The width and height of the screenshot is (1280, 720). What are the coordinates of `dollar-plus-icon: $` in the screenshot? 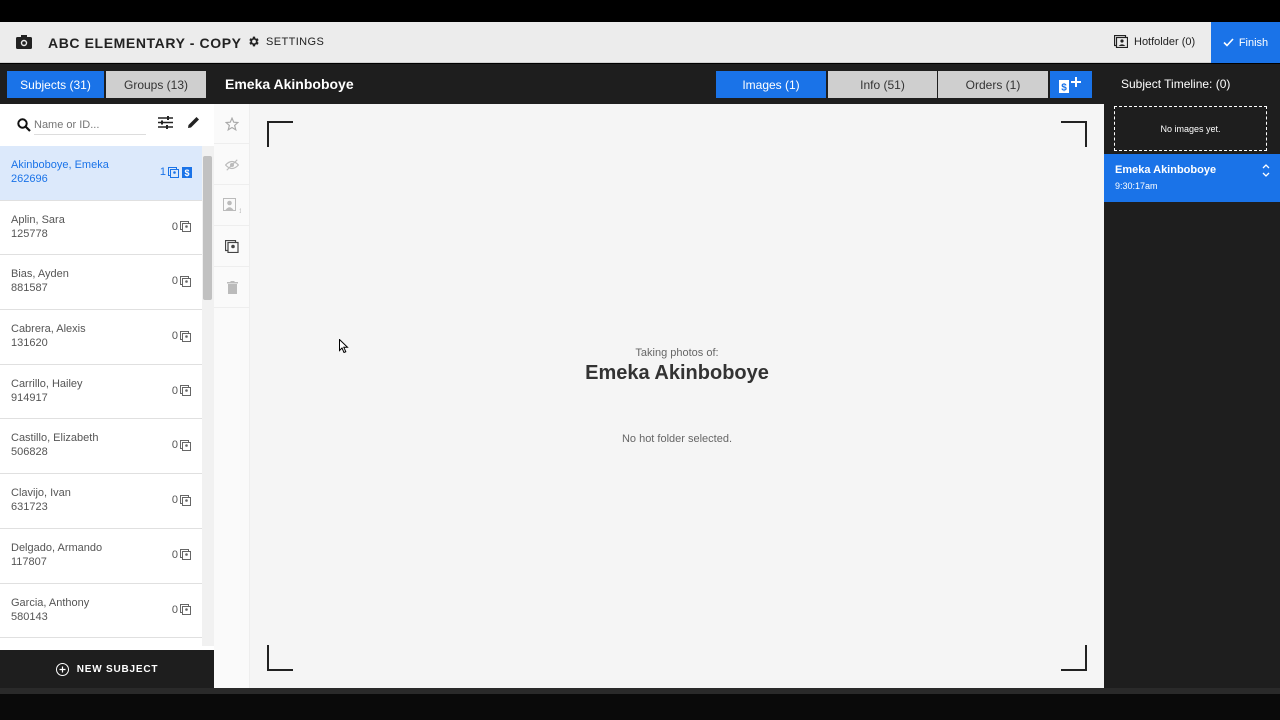 It's located at (1070, 84).